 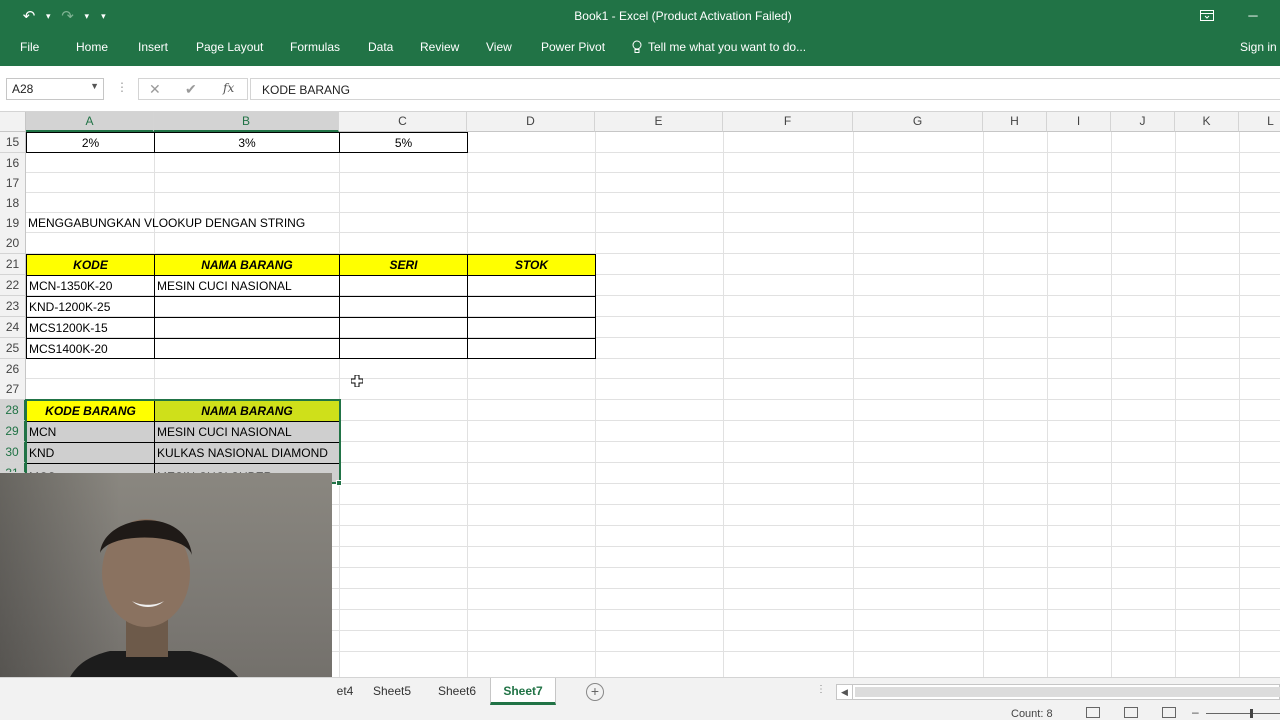 What do you see at coordinates (13, 389) in the screenshot?
I see `row-header-27: 27` at bounding box center [13, 389].